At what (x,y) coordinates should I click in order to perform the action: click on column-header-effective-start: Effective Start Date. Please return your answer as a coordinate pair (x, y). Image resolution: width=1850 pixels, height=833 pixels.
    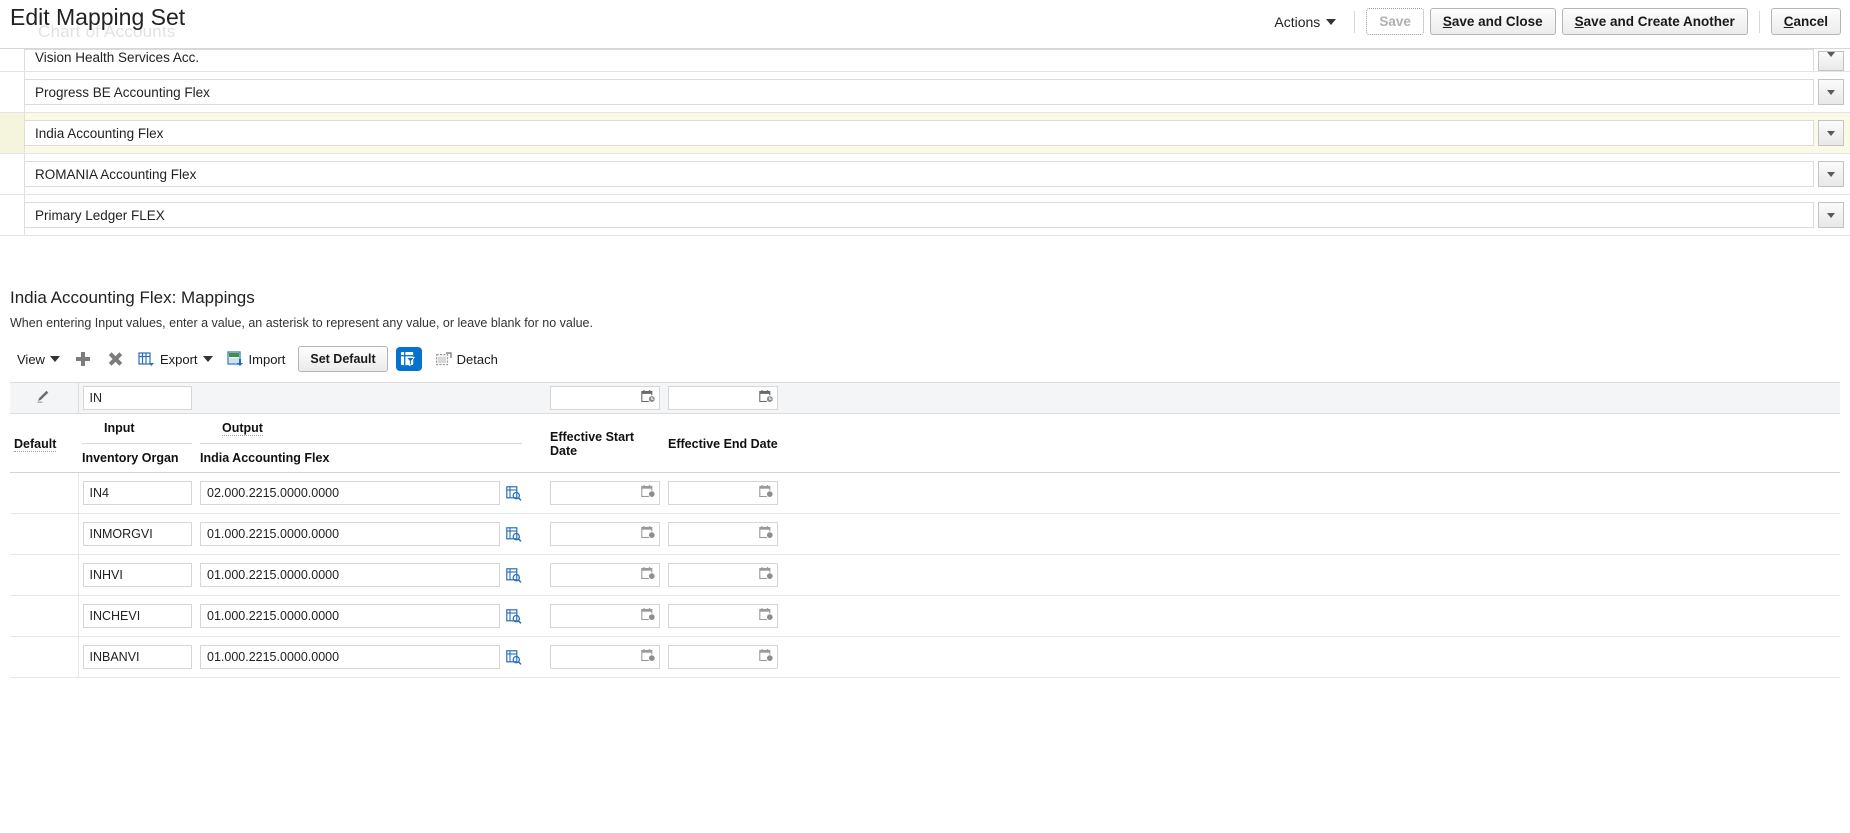
    Looking at the image, I should click on (605, 443).